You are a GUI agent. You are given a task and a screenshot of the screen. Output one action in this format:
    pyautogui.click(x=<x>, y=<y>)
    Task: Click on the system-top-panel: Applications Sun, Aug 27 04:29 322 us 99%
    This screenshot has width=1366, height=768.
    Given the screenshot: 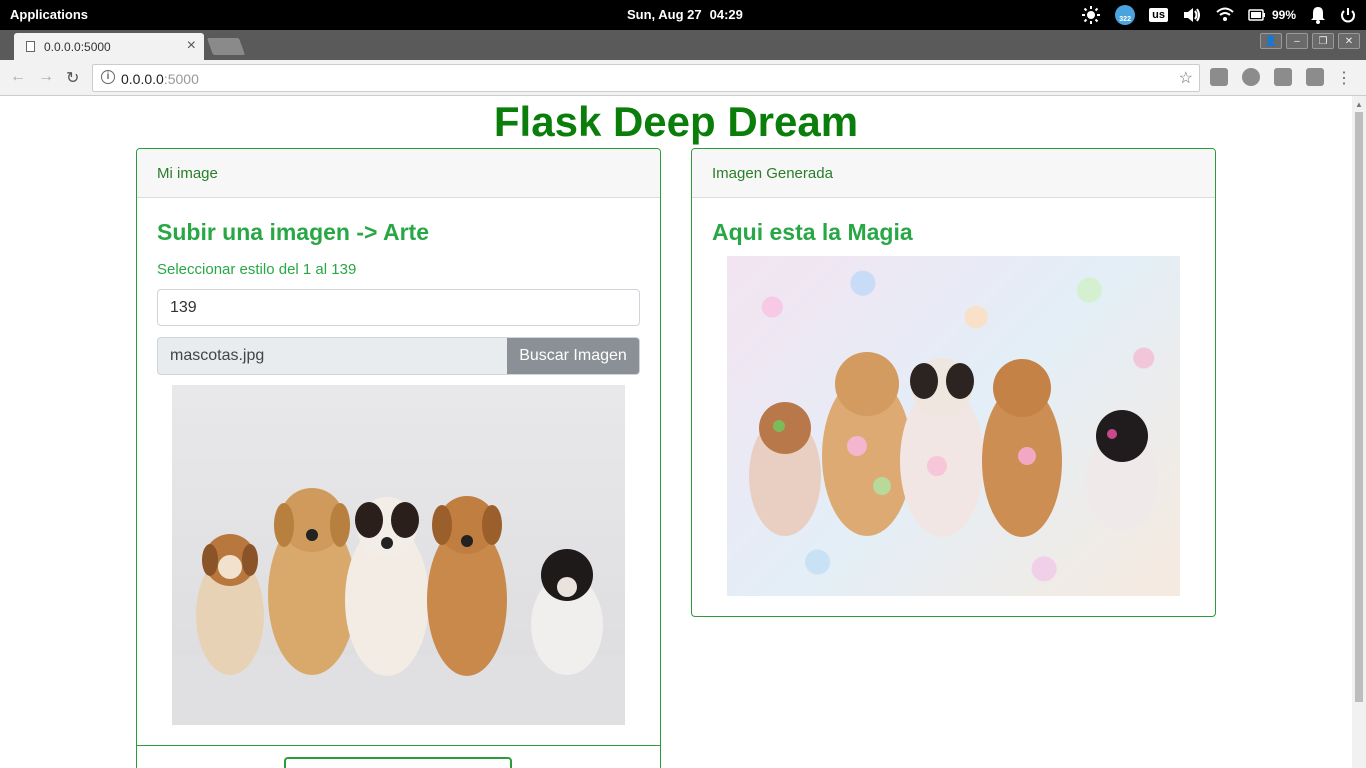 What is the action you would take?
    pyautogui.click(x=683, y=15)
    